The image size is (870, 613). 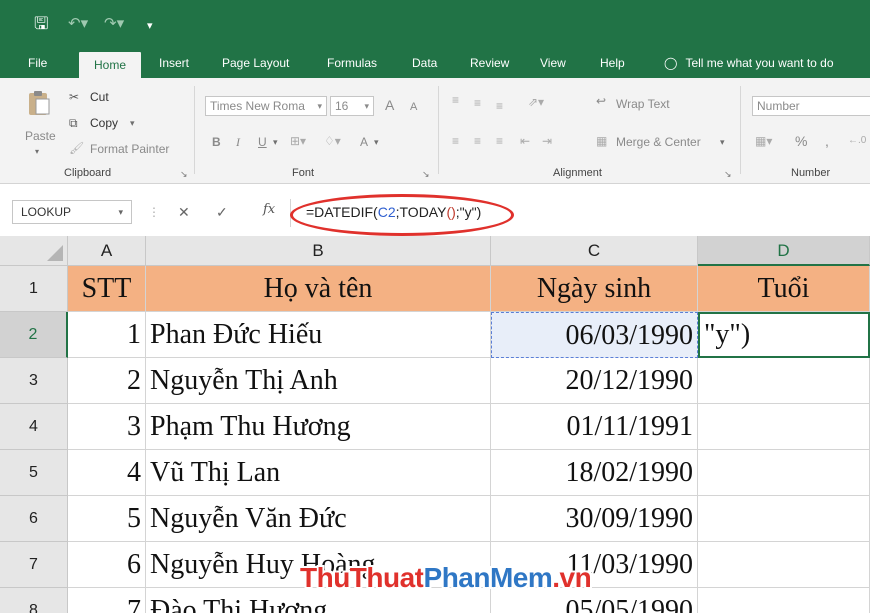 What do you see at coordinates (99, 97) in the screenshot?
I see `cut-button: Cut` at bounding box center [99, 97].